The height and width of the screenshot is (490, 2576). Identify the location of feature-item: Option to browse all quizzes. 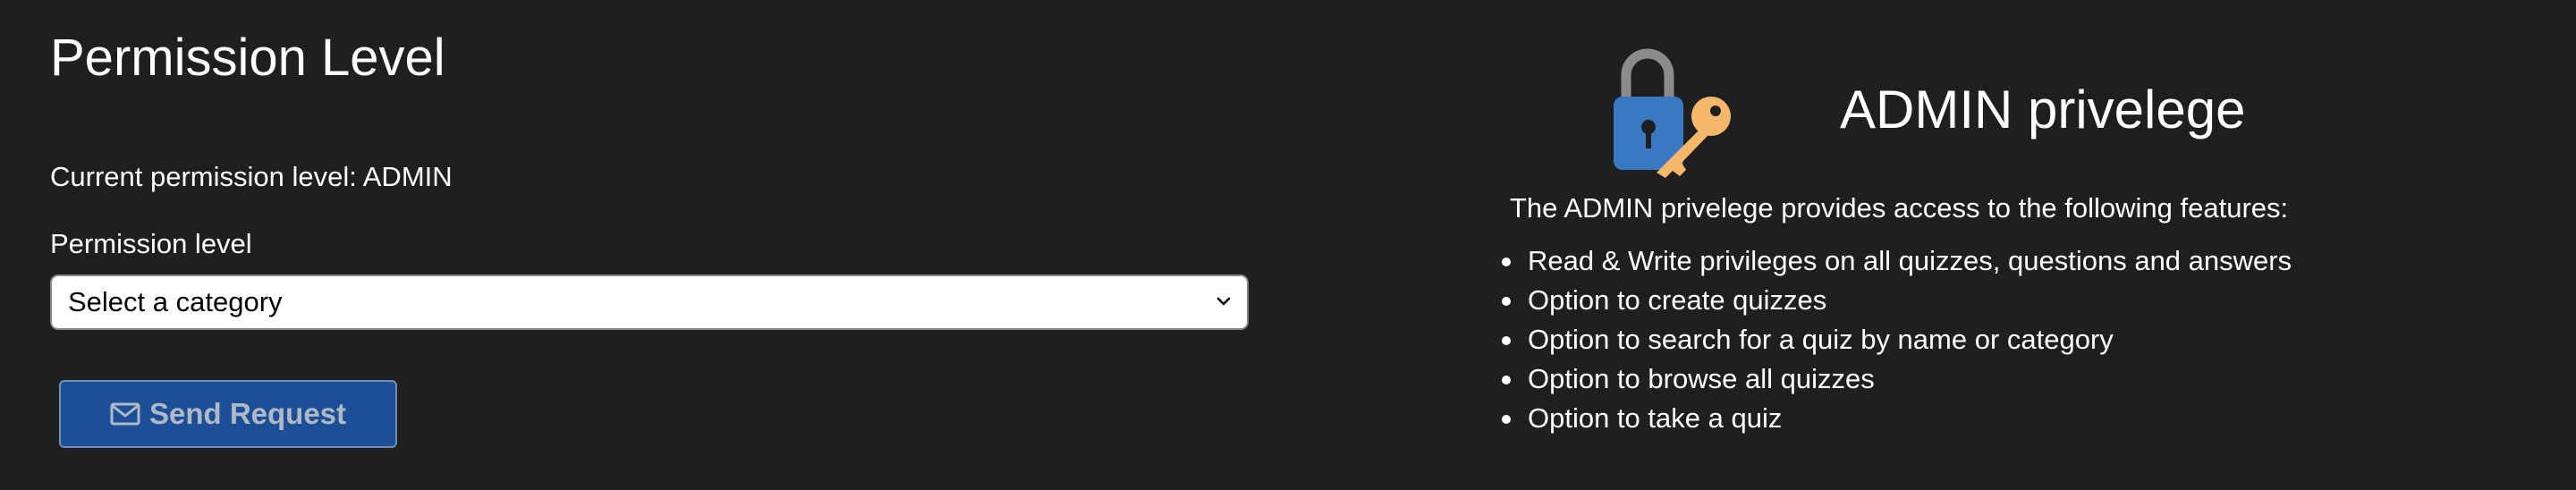
(1897, 379).